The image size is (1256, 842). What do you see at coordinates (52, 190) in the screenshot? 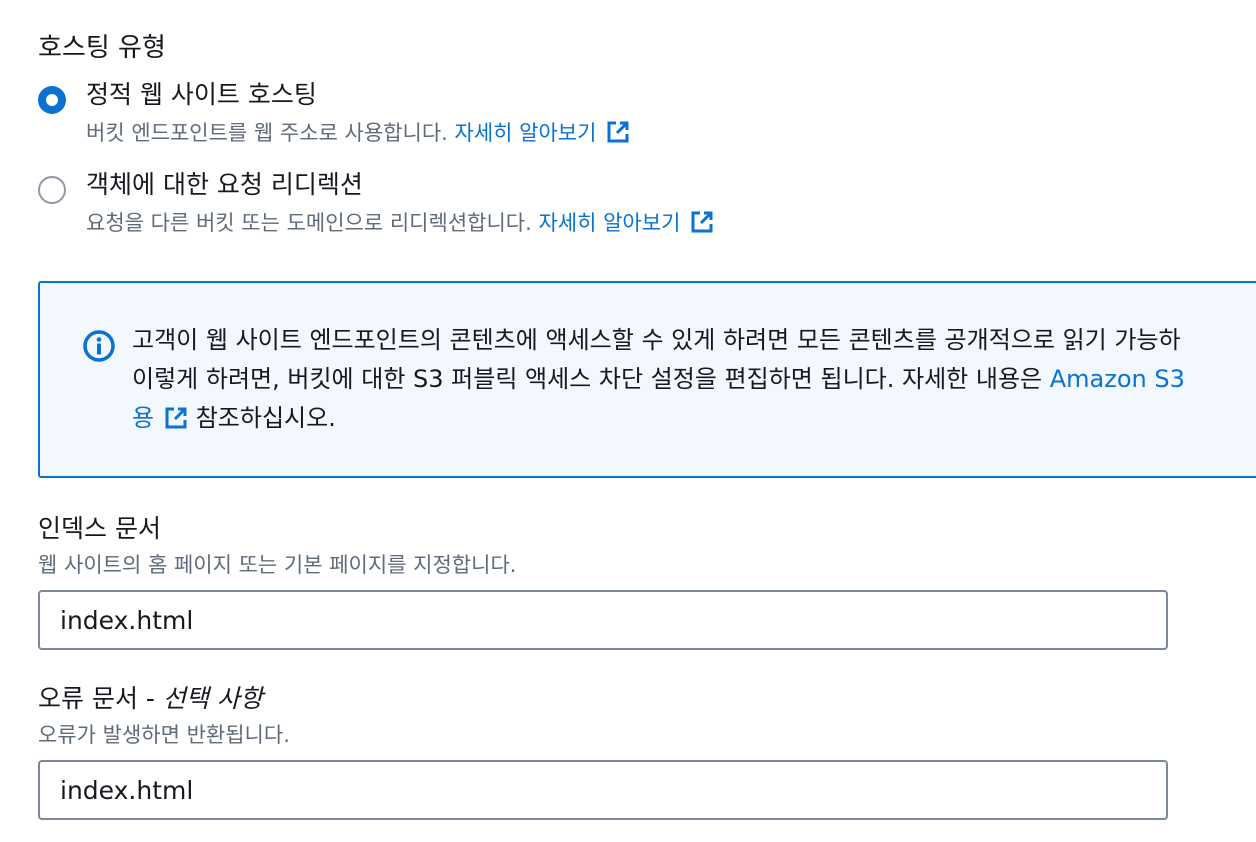
I see `radio-button-unselected` at bounding box center [52, 190].